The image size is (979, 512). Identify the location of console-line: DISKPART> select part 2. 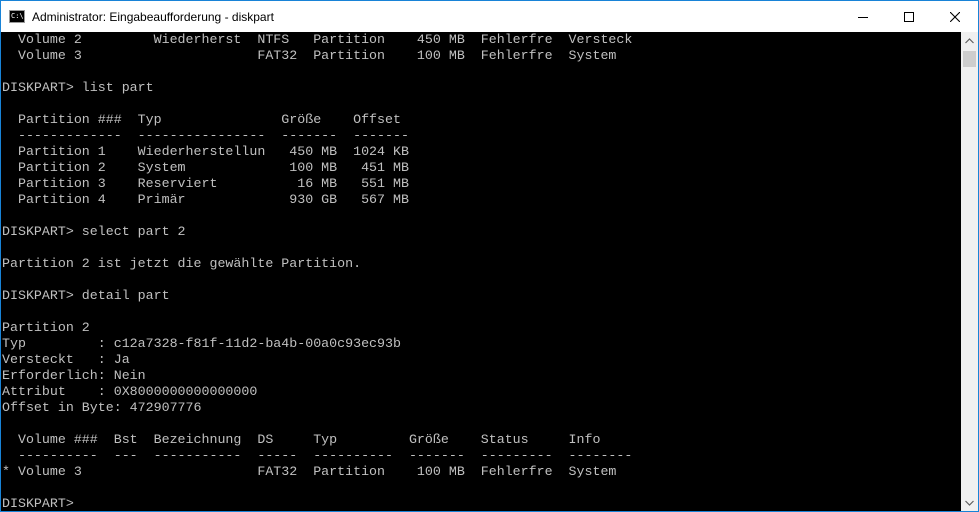
(94, 231).